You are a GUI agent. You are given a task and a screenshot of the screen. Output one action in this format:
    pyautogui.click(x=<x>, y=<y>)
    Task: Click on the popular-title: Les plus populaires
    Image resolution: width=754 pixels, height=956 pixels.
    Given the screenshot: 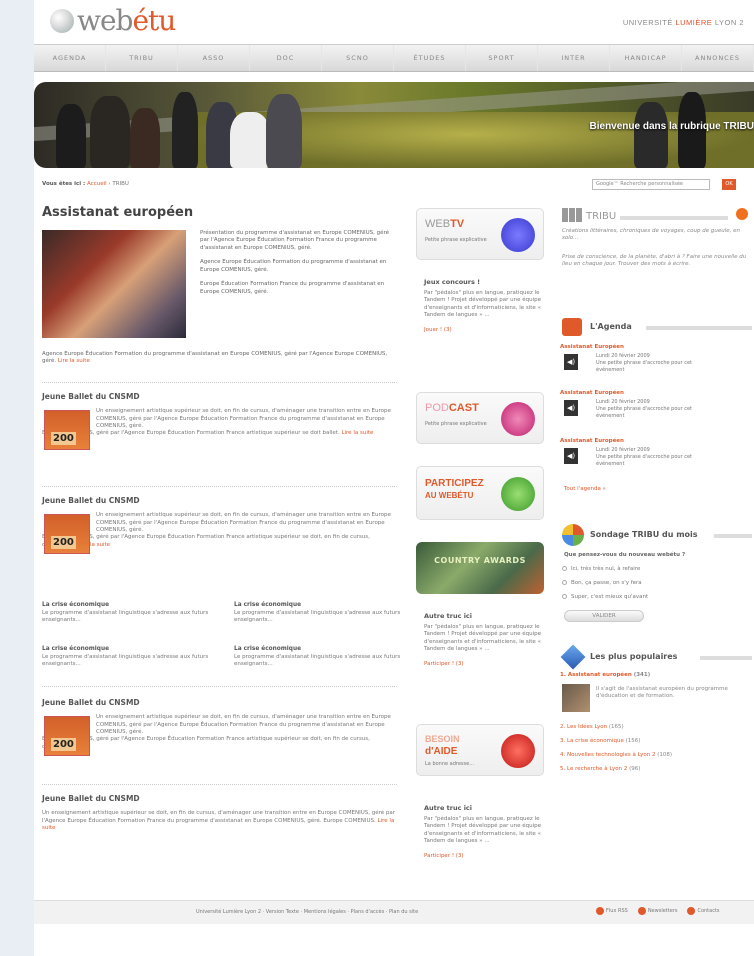 What is the action you would take?
    pyautogui.click(x=634, y=656)
    